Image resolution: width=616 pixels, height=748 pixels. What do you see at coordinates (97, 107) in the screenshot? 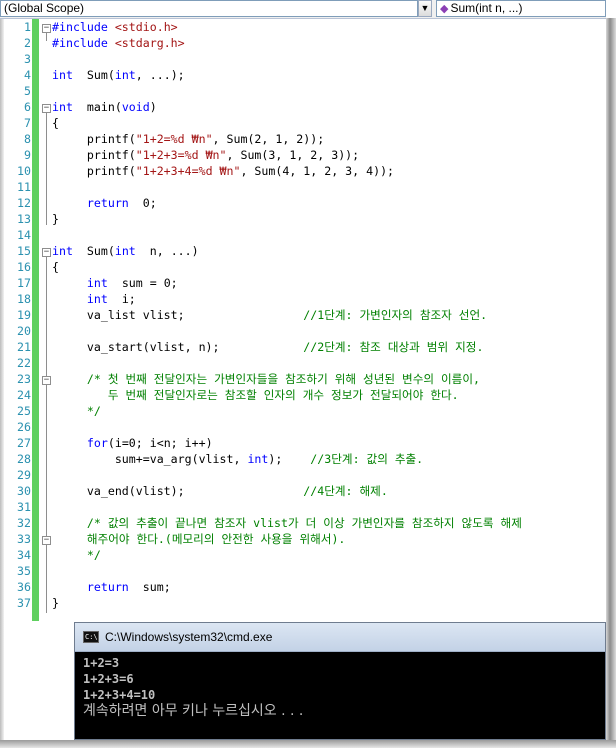
I see `code-token: main(` at bounding box center [97, 107].